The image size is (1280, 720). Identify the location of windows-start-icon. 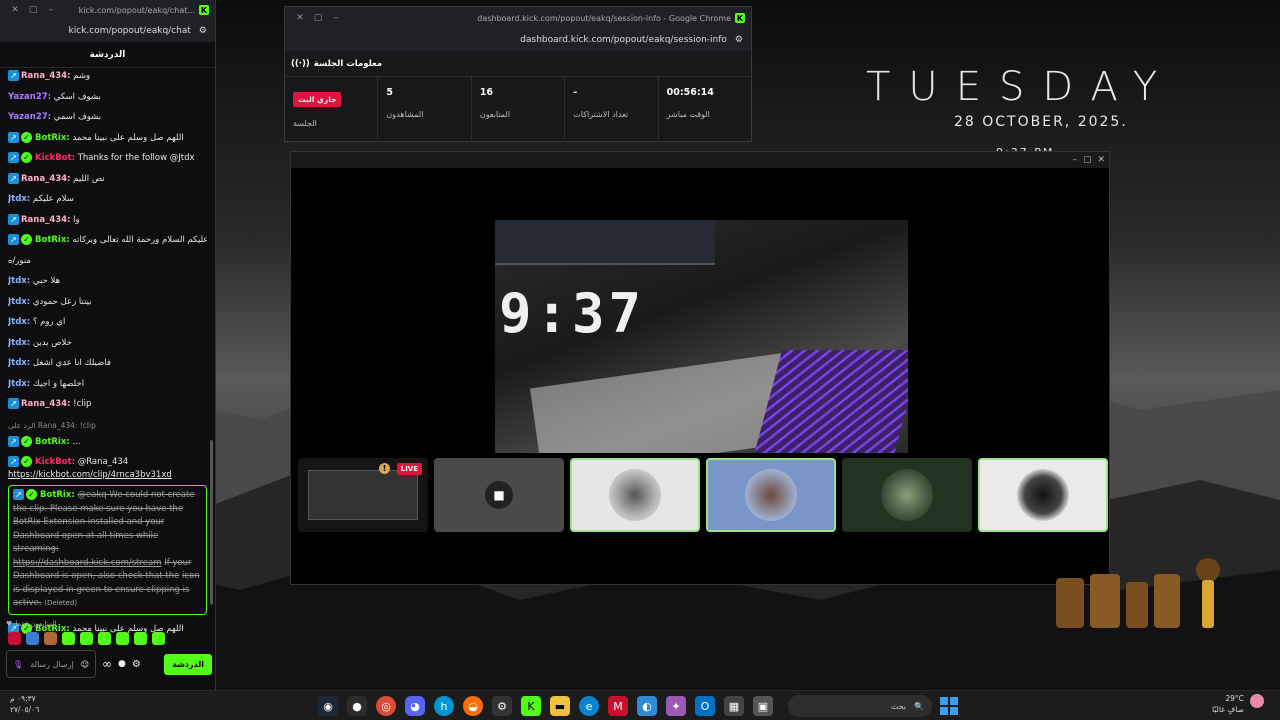
(949, 706).